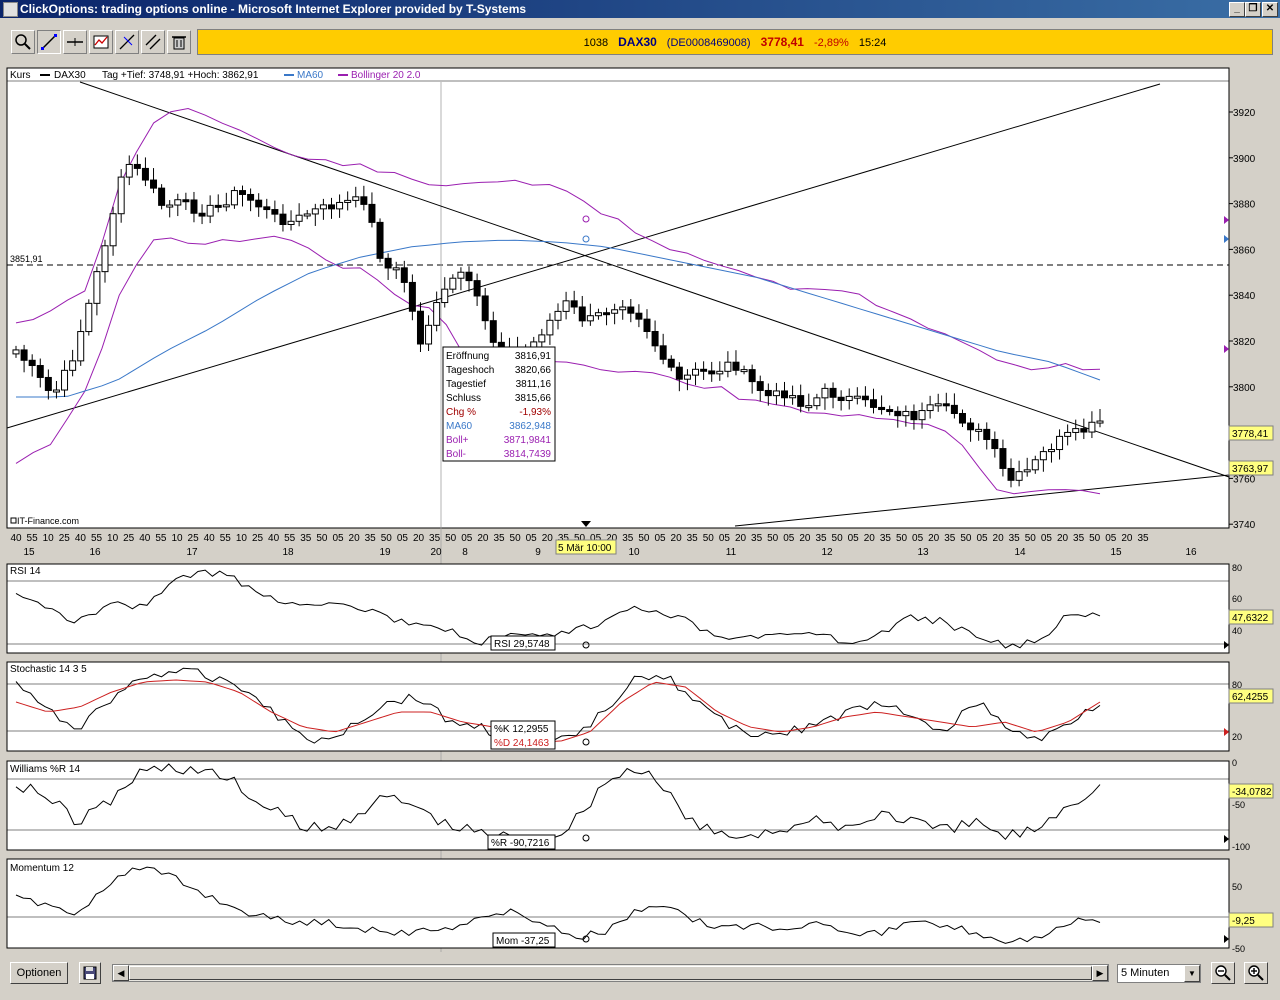 The width and height of the screenshot is (1280, 1000). I want to click on zoom-in-button, so click(1256, 973).